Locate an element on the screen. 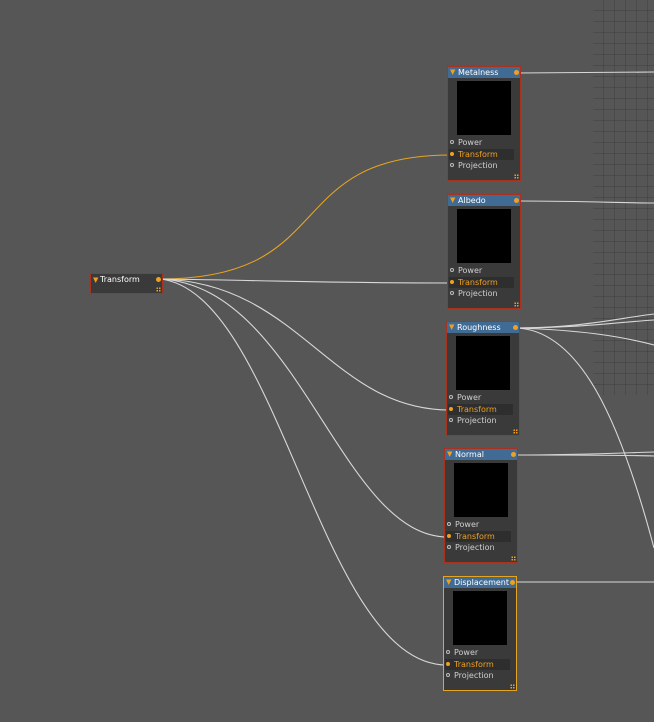 The height and width of the screenshot is (722, 654). node-title: Metalness is located at coordinates (478, 72).